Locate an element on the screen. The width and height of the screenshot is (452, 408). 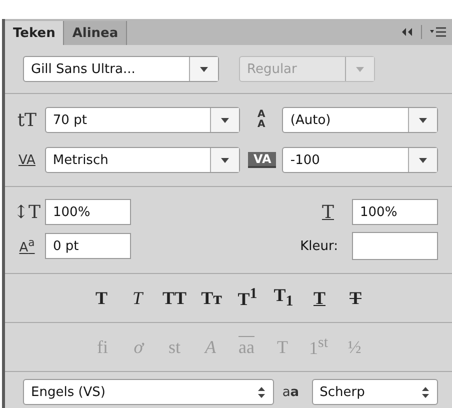
color-label: Kleur: is located at coordinates (319, 246).